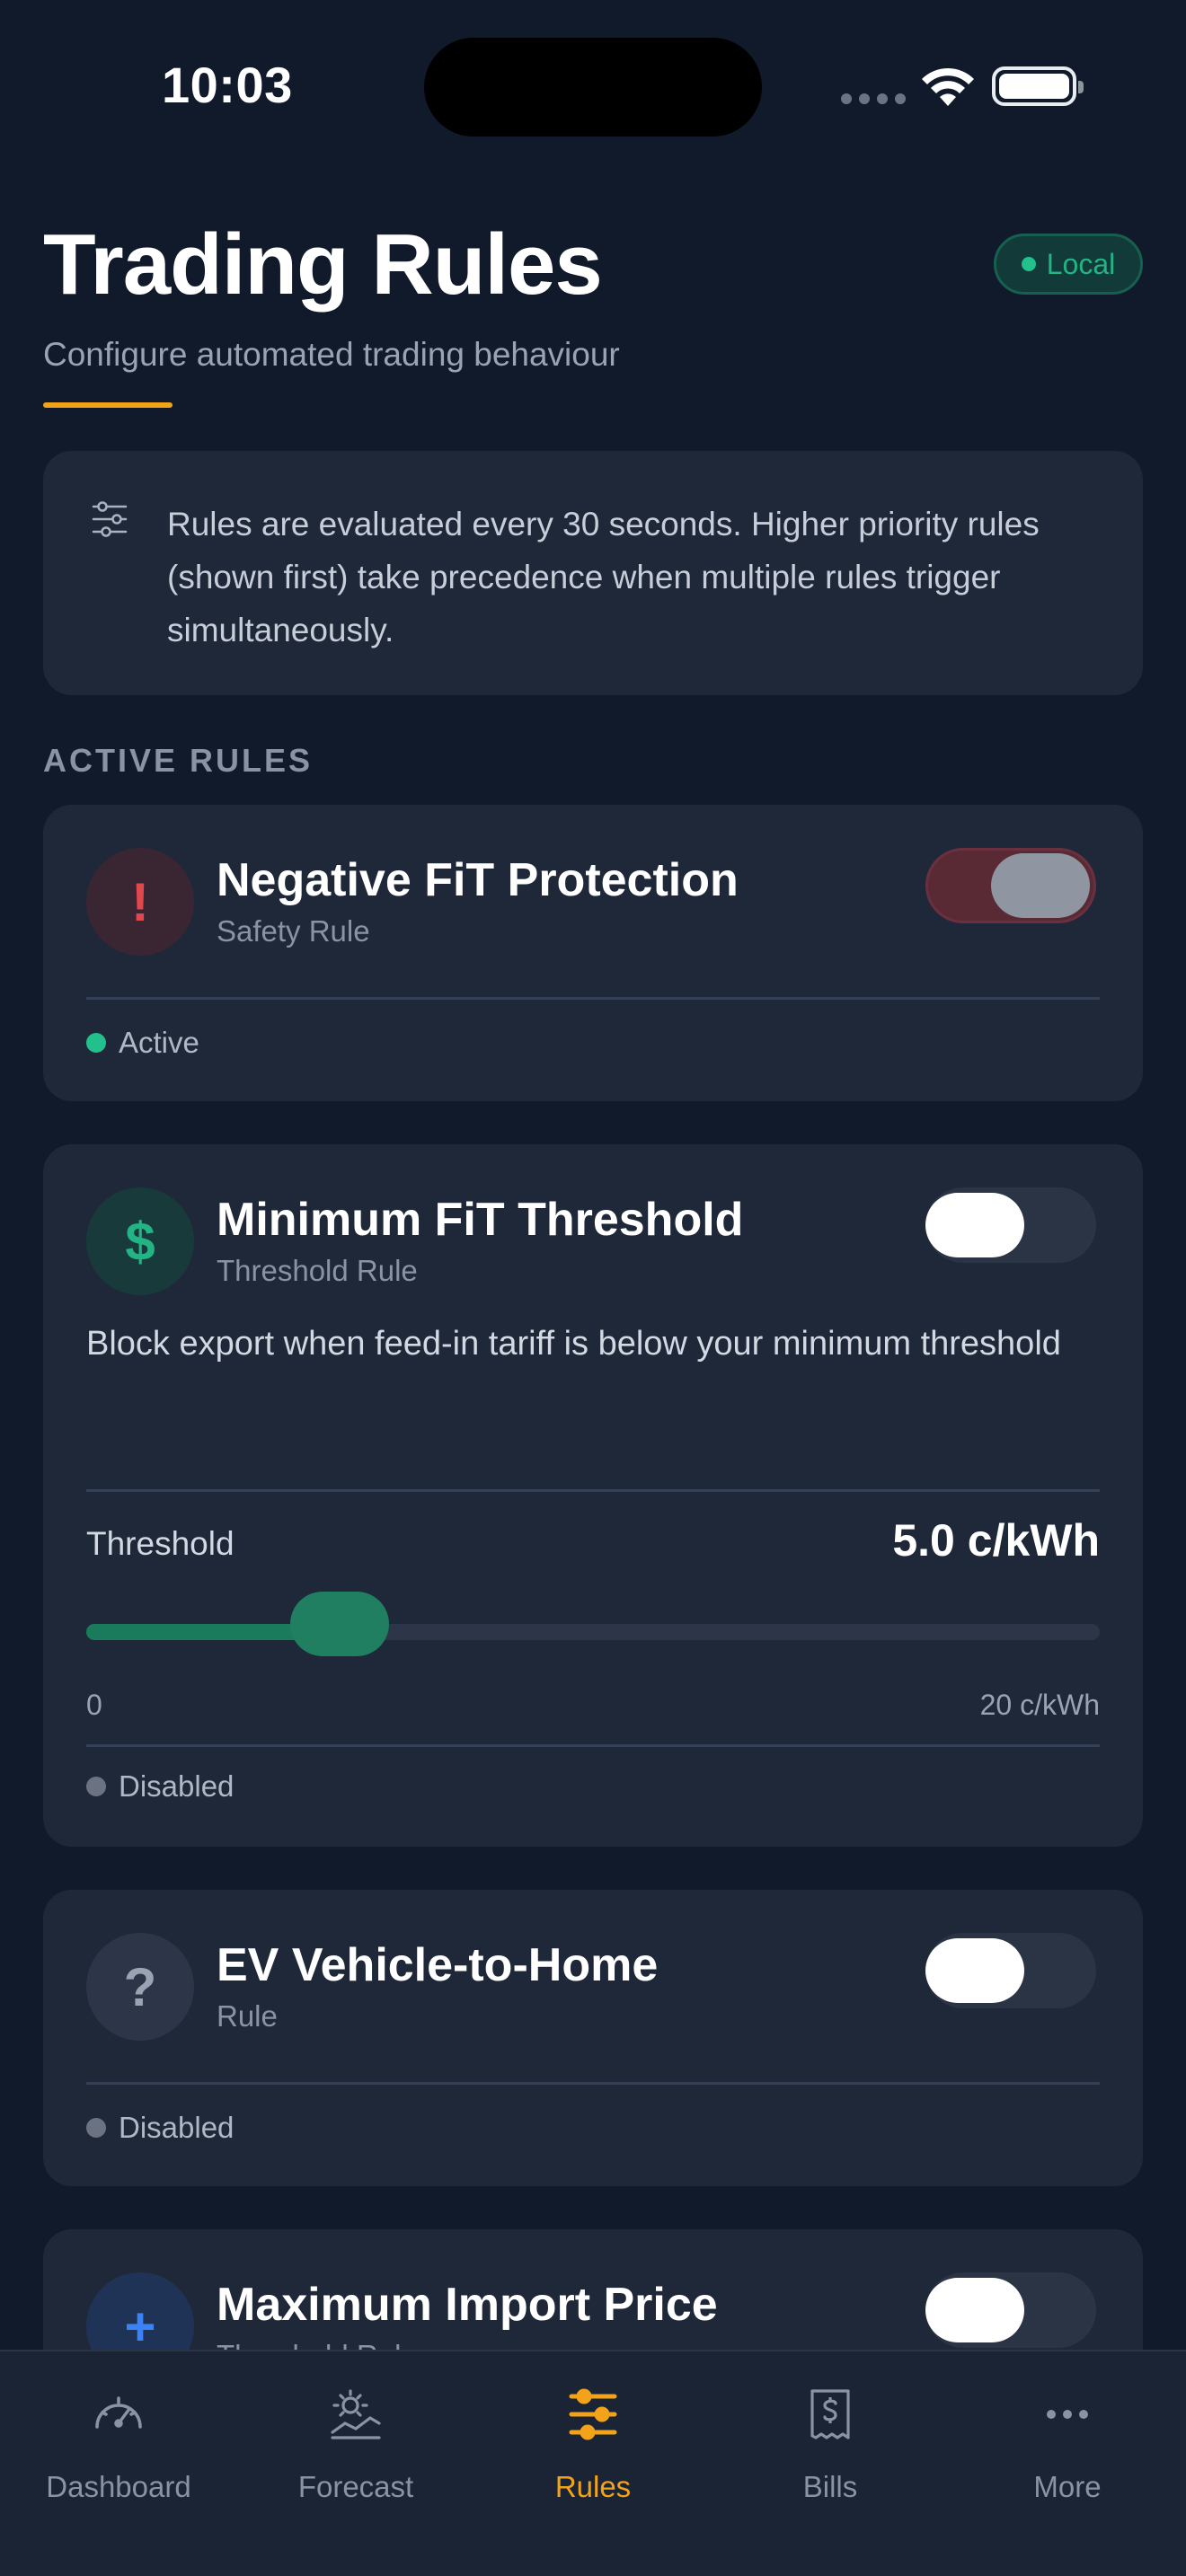  Describe the element at coordinates (996, 1540) in the screenshot. I see `threshold-value: 5.0 c/kWh` at that location.